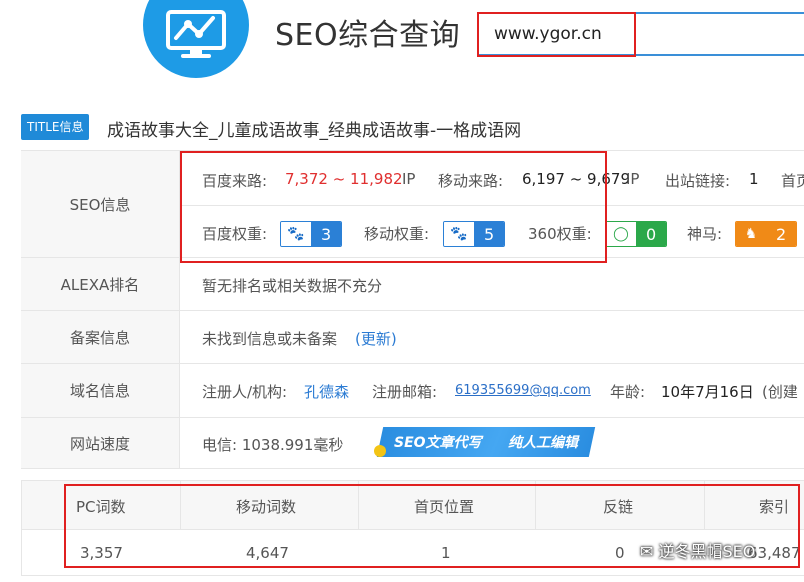 The width and height of the screenshot is (804, 582). Describe the element at coordinates (621, 234) in the screenshot. I see `ring-icon: ◯` at that location.